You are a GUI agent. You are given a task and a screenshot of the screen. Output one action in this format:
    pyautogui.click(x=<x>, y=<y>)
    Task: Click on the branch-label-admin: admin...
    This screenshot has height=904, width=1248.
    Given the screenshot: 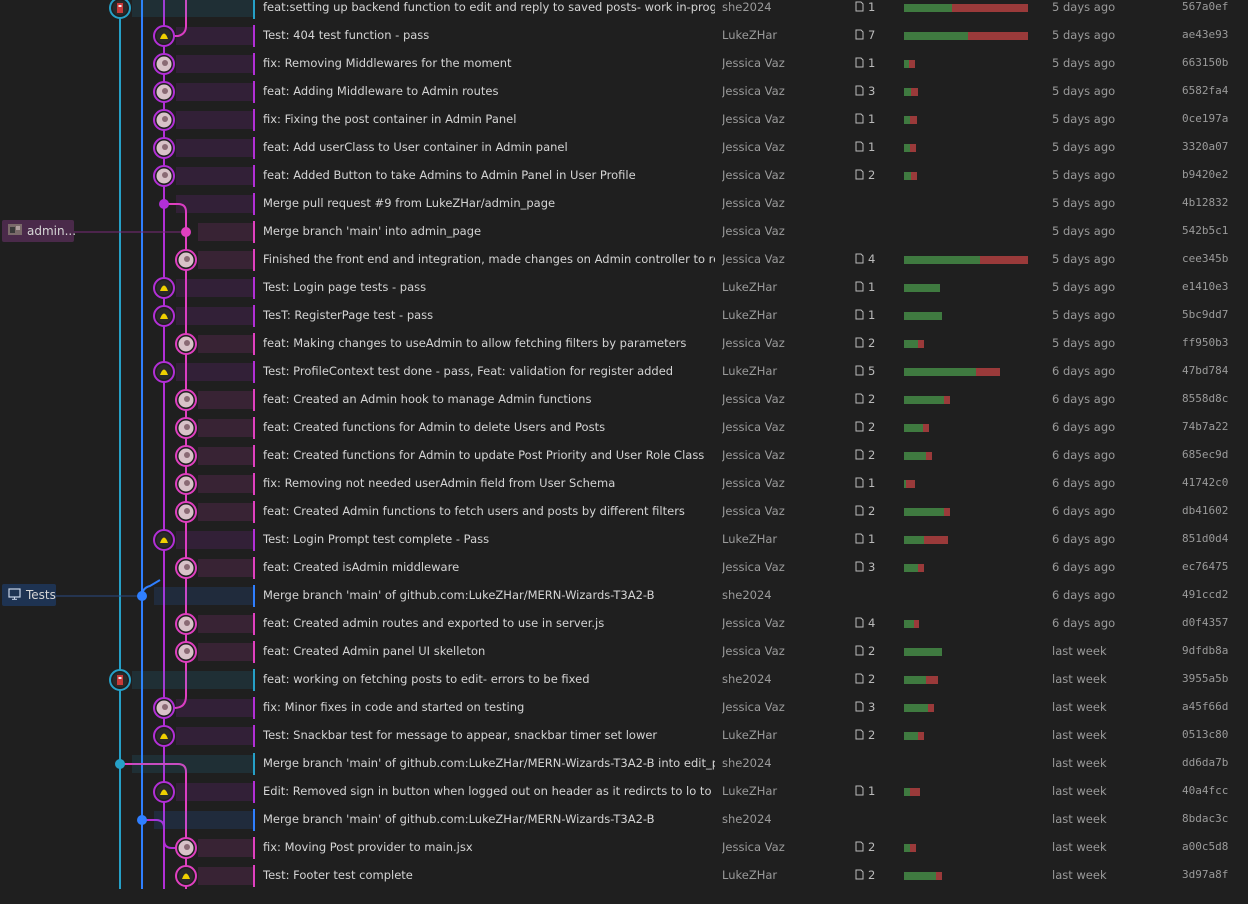 What is the action you would take?
    pyautogui.click(x=39, y=231)
    